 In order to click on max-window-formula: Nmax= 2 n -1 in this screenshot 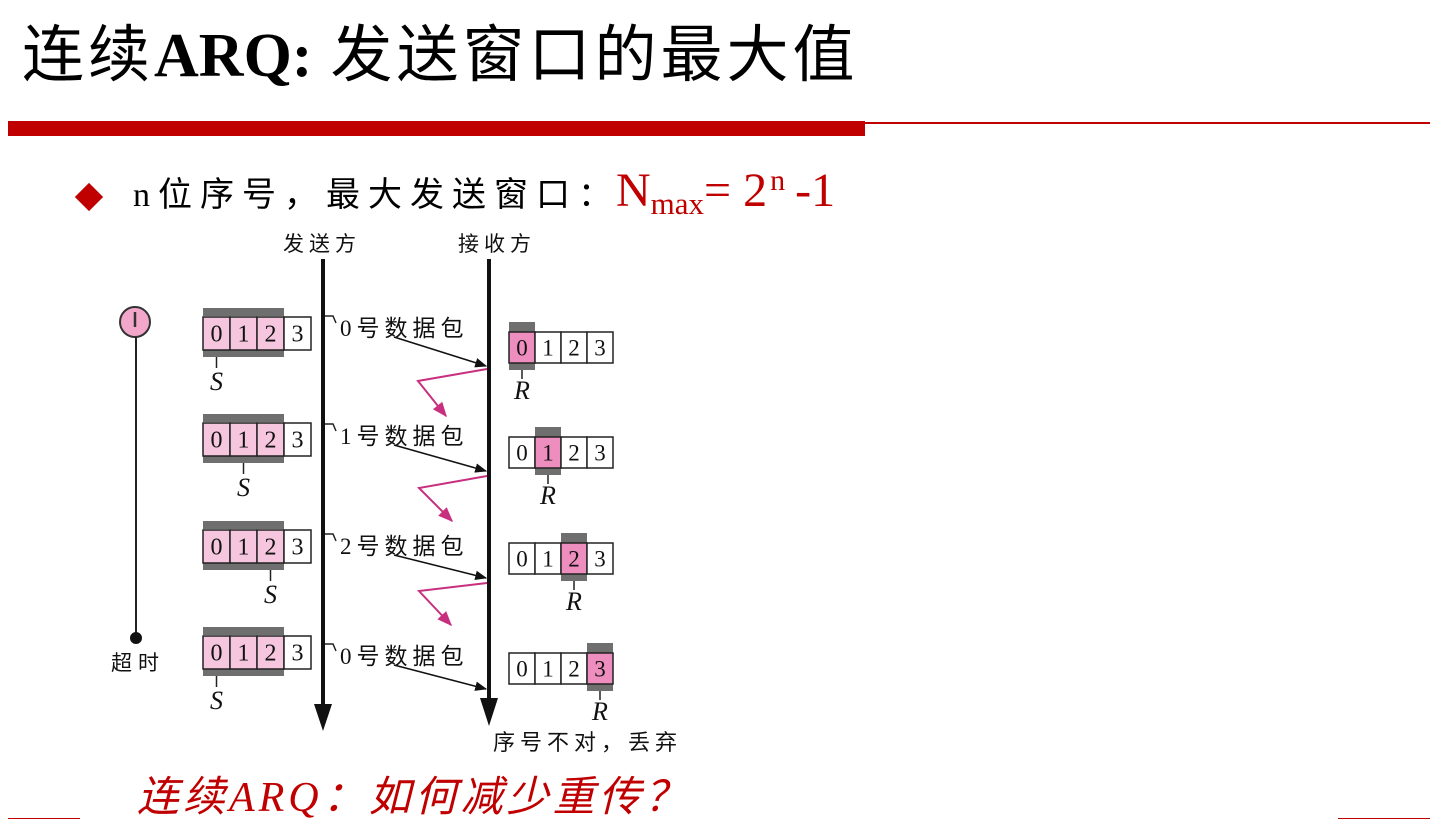, I will do `click(726, 192)`.